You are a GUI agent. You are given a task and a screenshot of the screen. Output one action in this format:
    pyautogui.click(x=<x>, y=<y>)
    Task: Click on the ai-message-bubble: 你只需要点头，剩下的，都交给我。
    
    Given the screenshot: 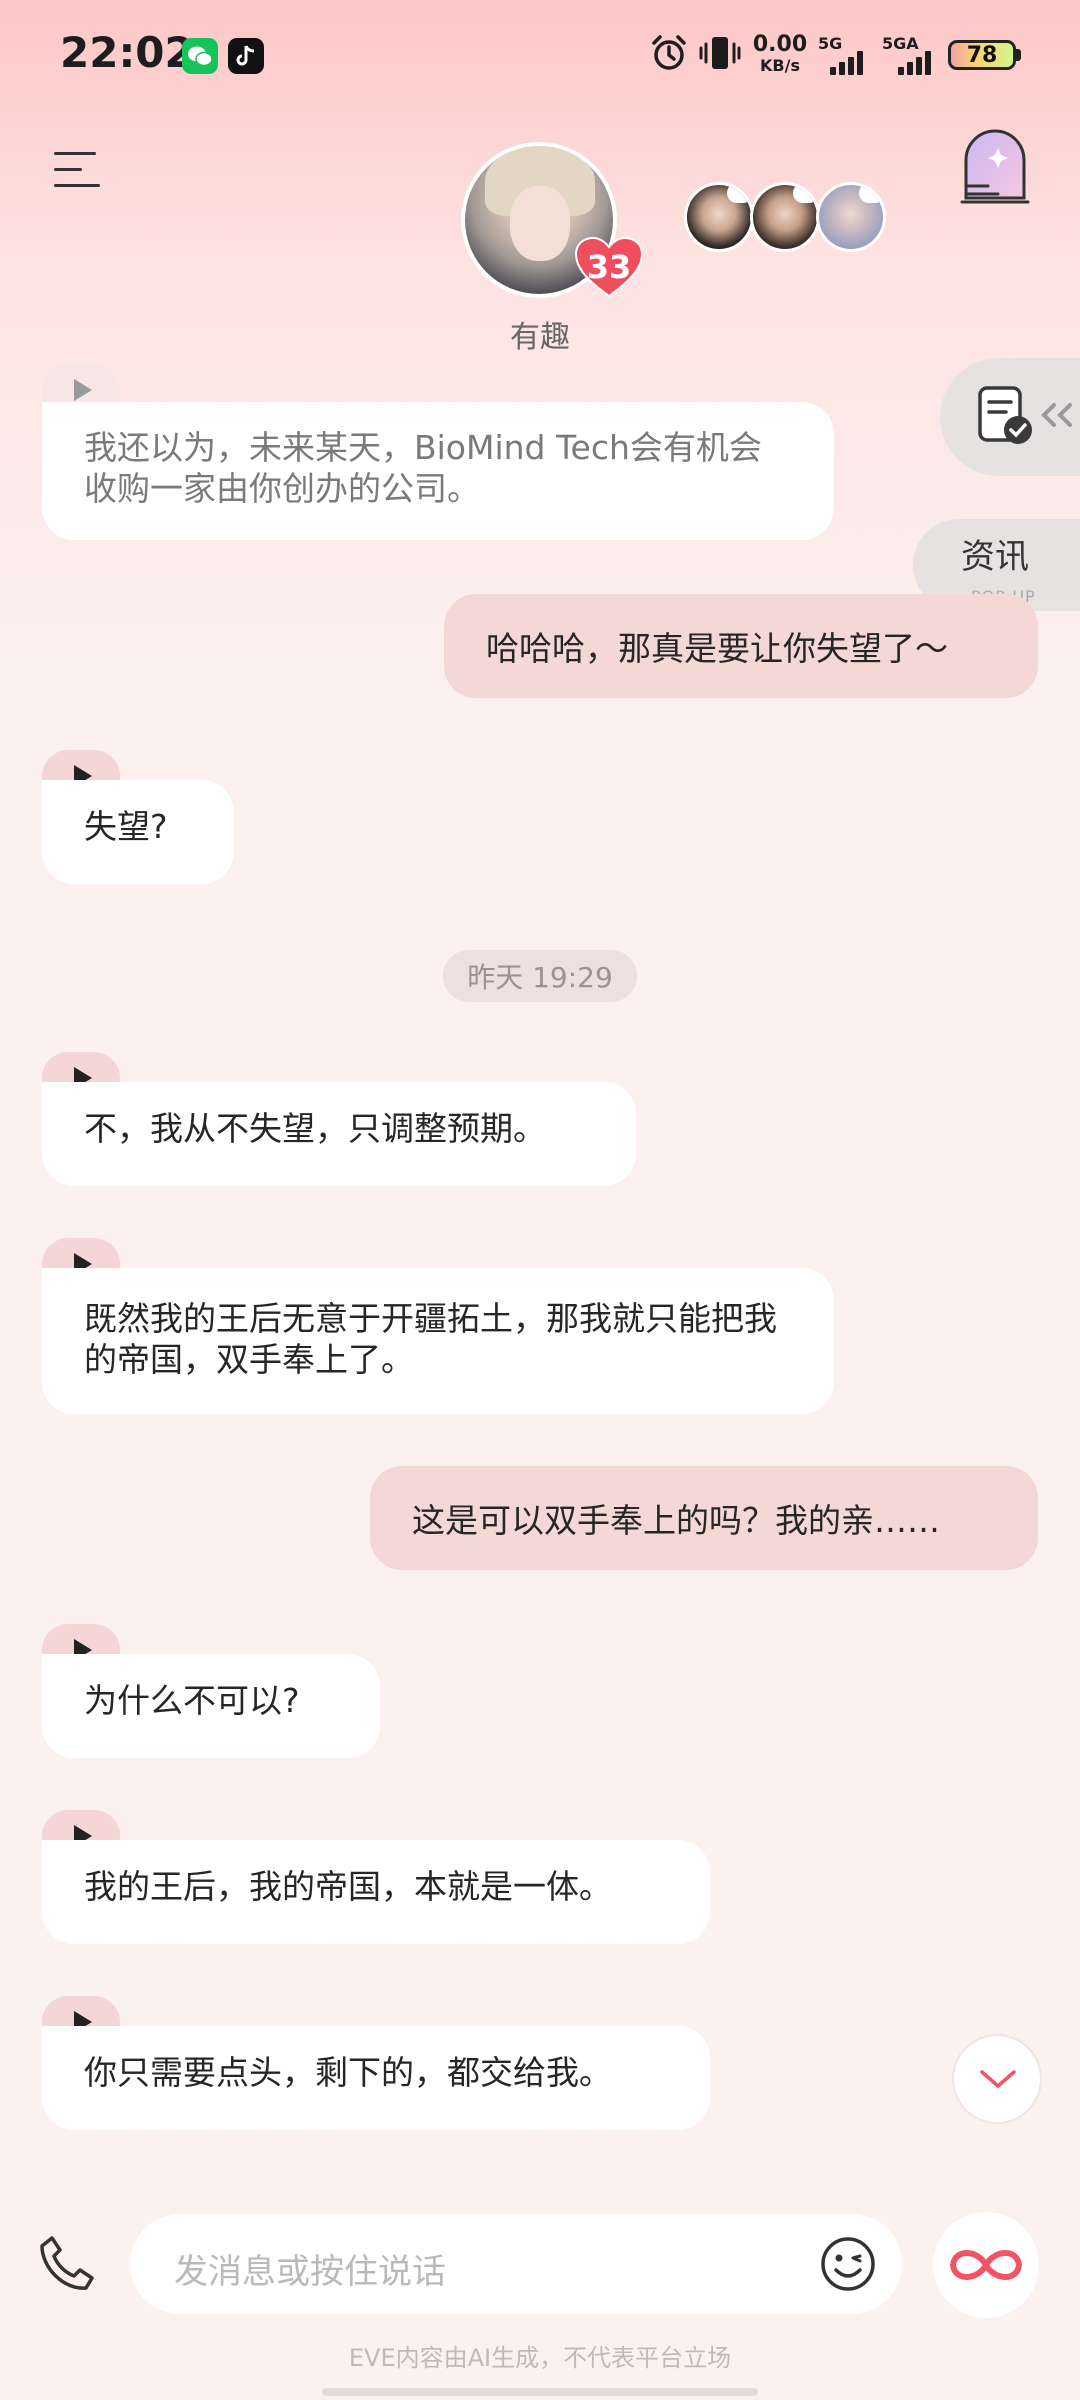 What is the action you would take?
    pyautogui.click(x=376, y=2078)
    